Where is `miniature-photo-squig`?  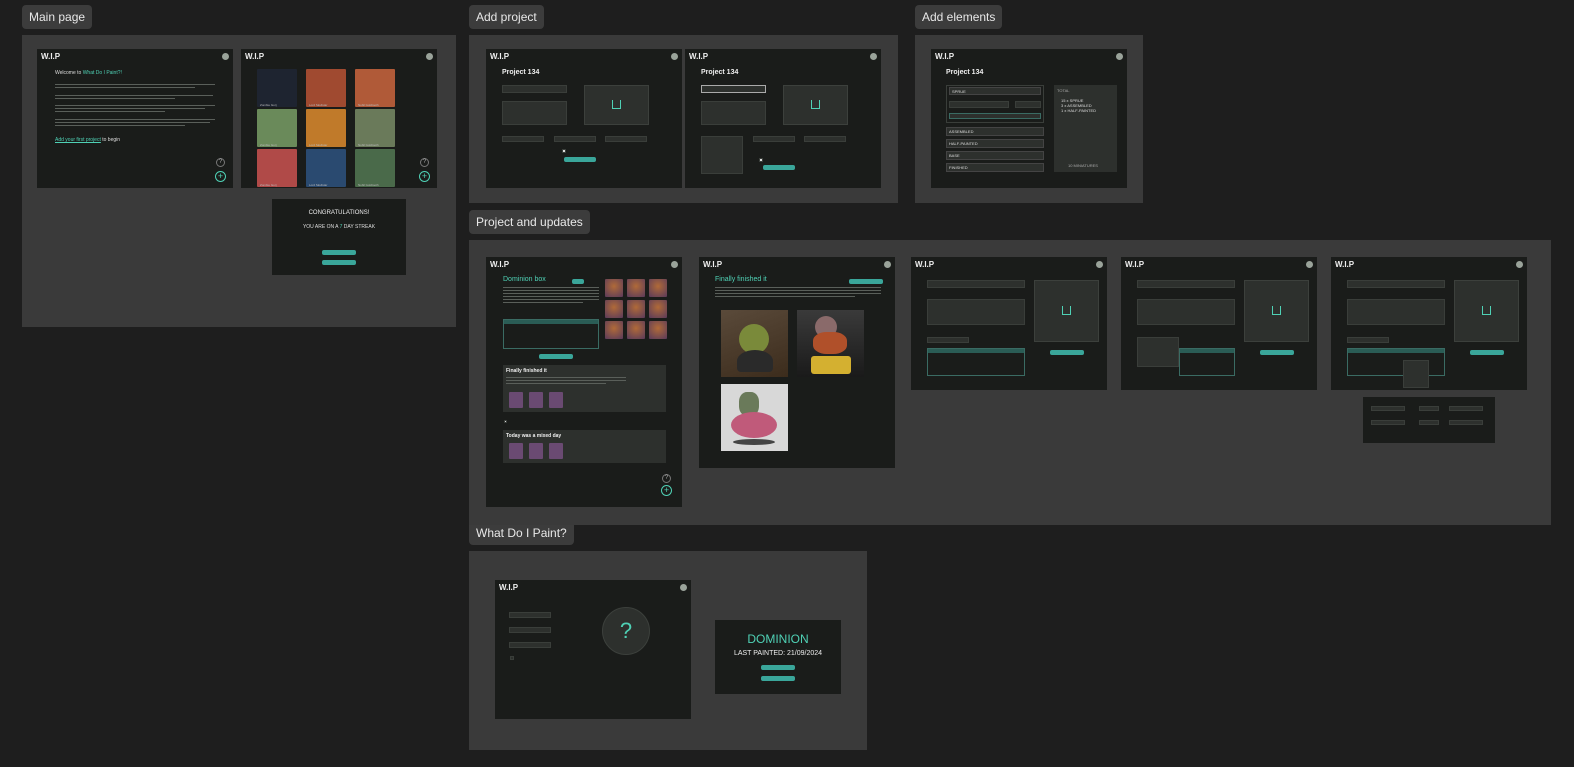
miniature-photo-squig is located at coordinates (754, 417).